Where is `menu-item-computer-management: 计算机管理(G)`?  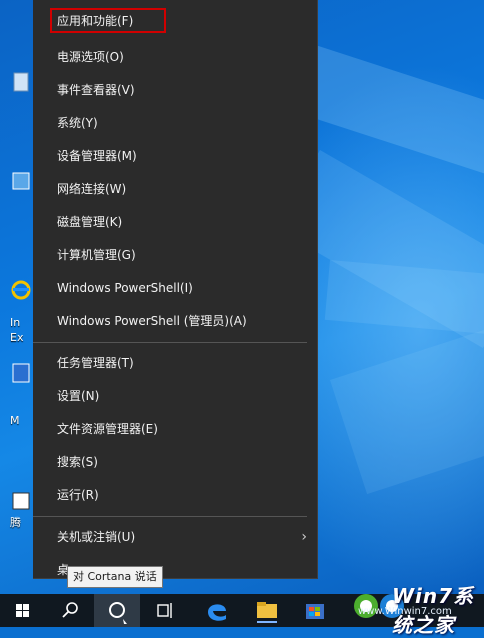 menu-item-computer-management: 计算机管理(G) is located at coordinates (175, 255).